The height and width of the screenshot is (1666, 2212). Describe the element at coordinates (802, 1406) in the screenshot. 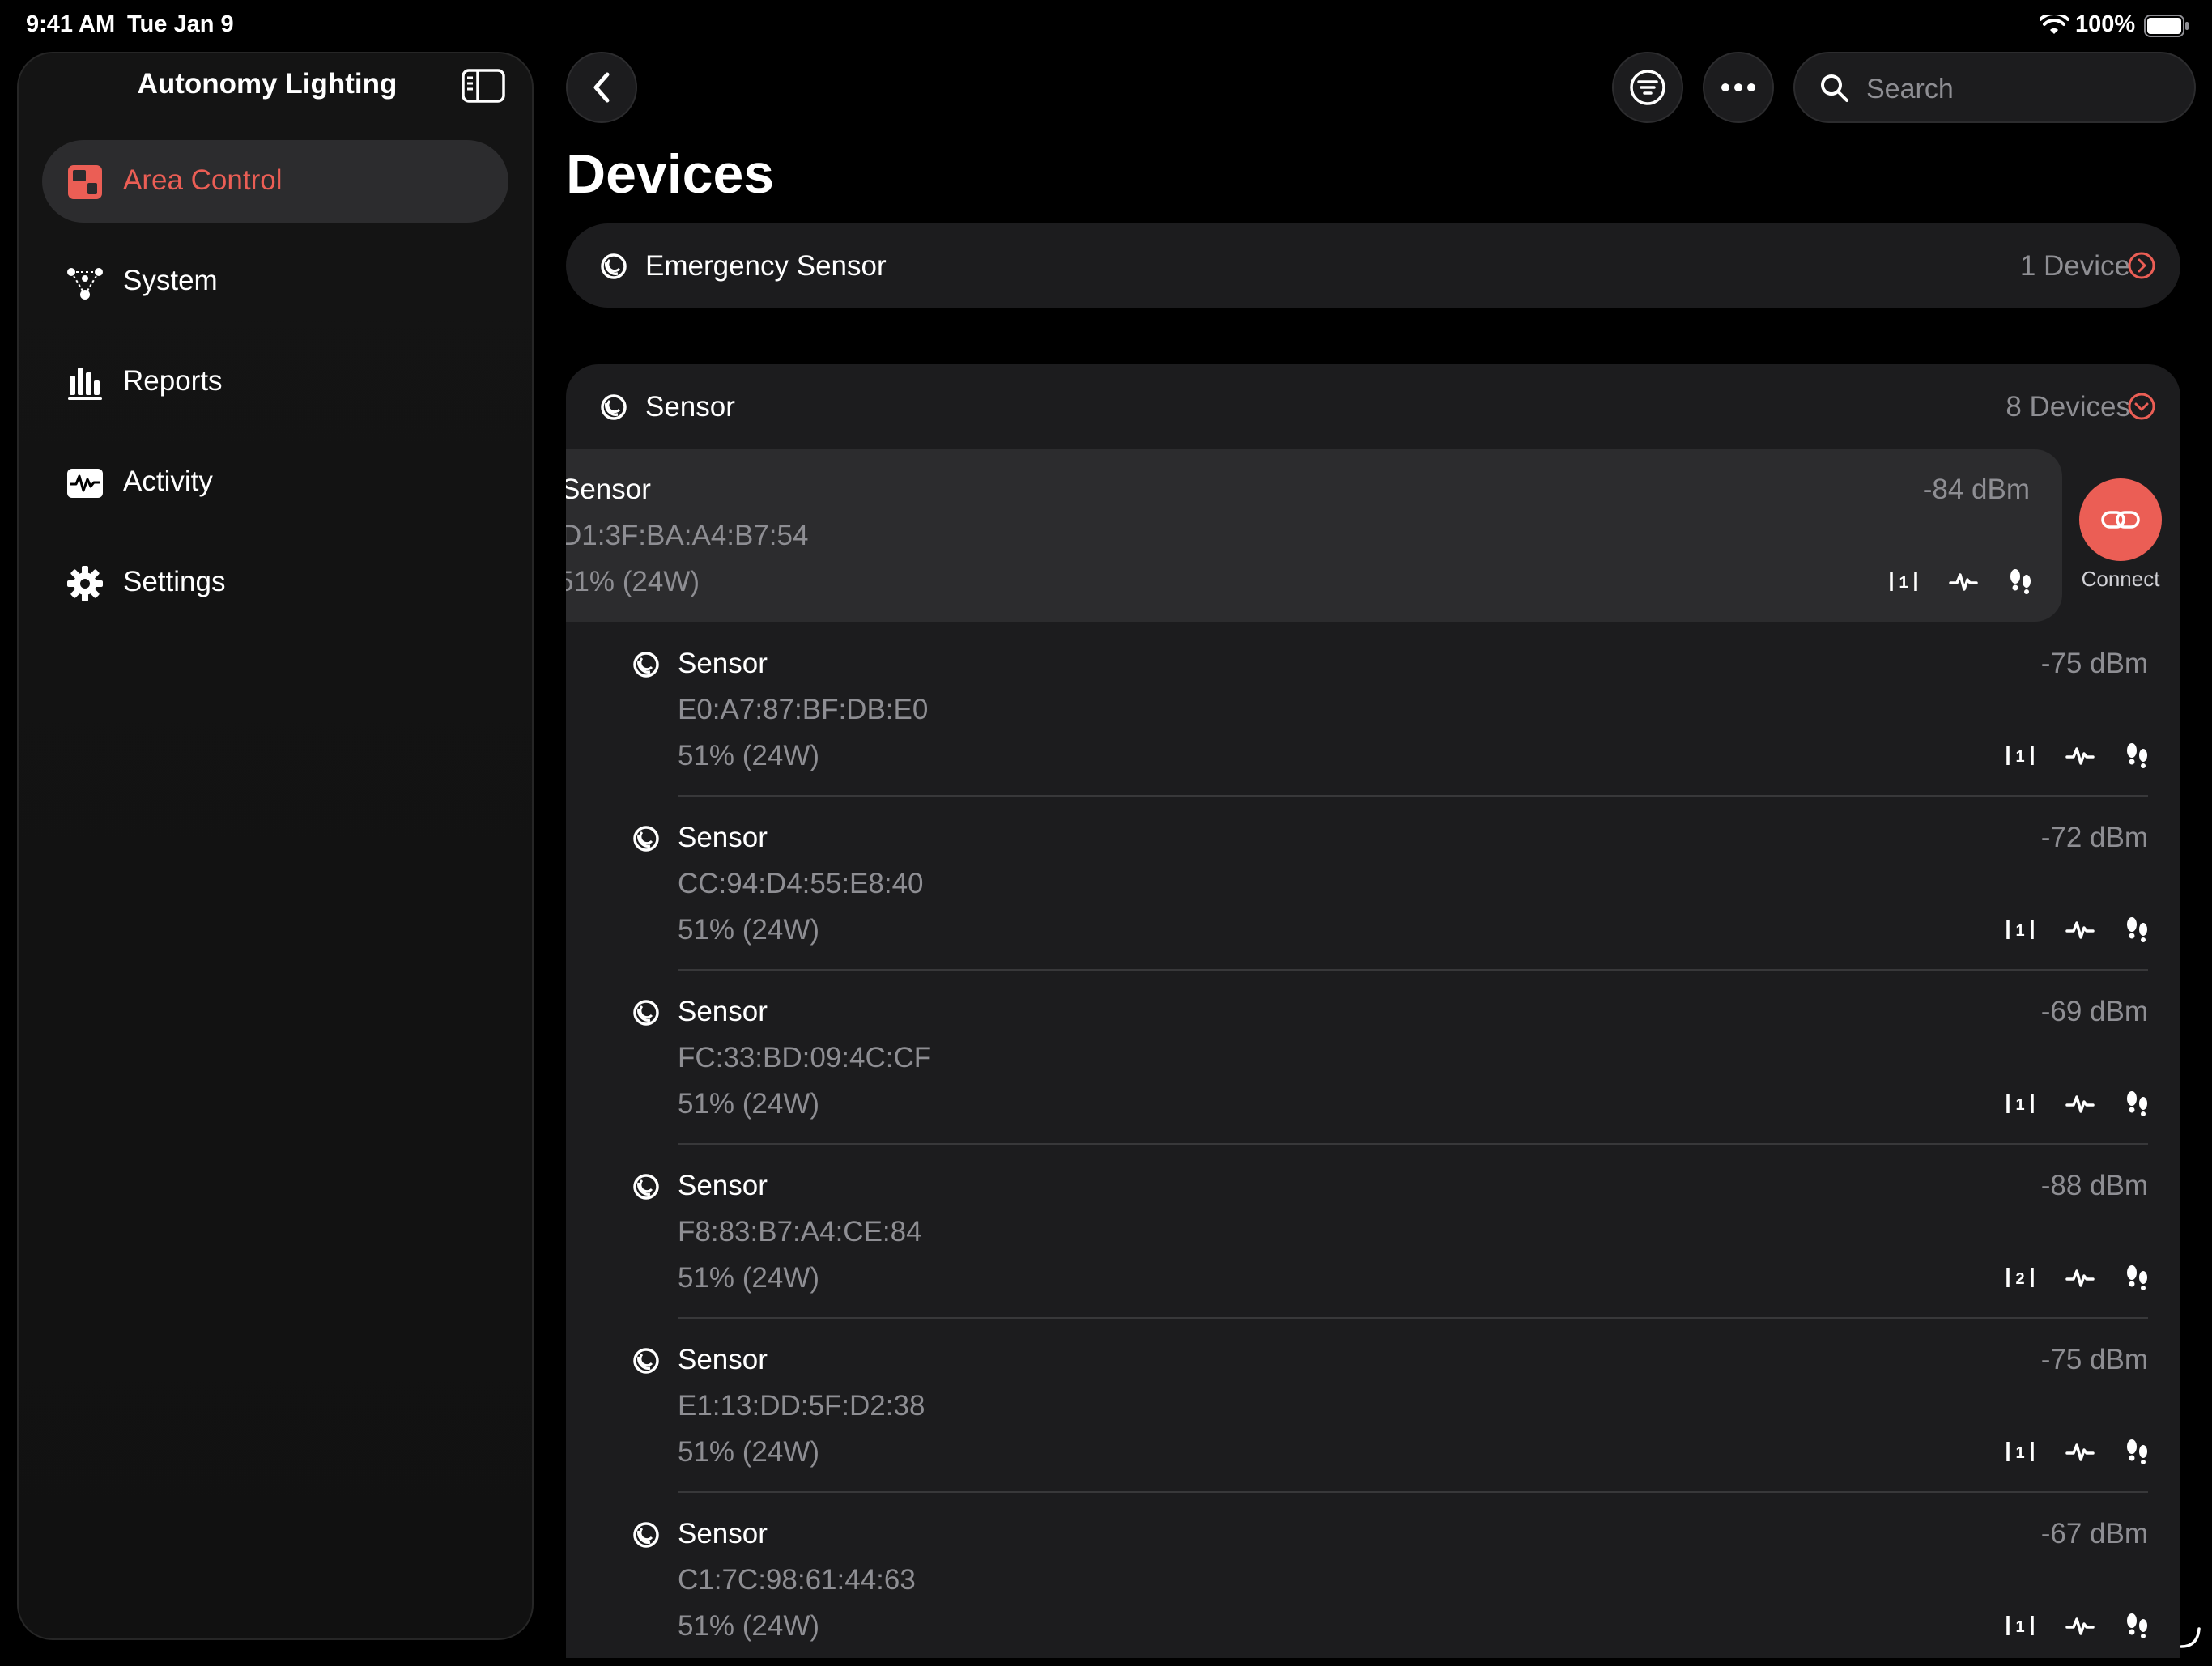

I see `device-mac: E1:13:DD:5F:D2:38` at that location.